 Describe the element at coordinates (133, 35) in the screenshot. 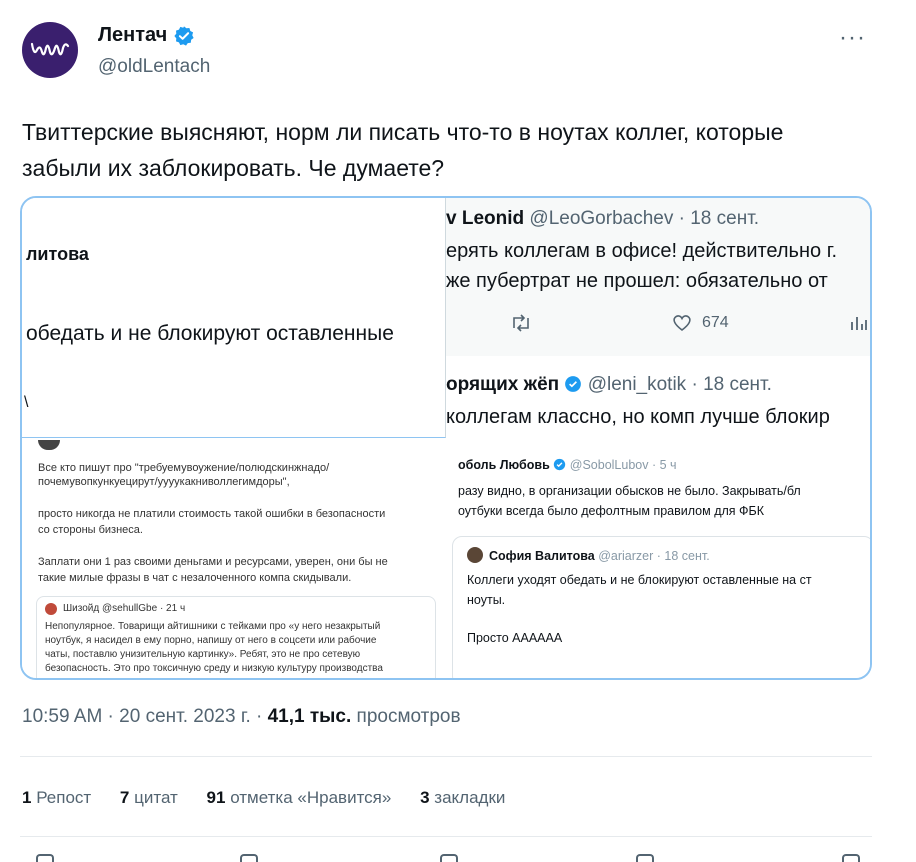

I see `author-name-text: Лентач` at that location.